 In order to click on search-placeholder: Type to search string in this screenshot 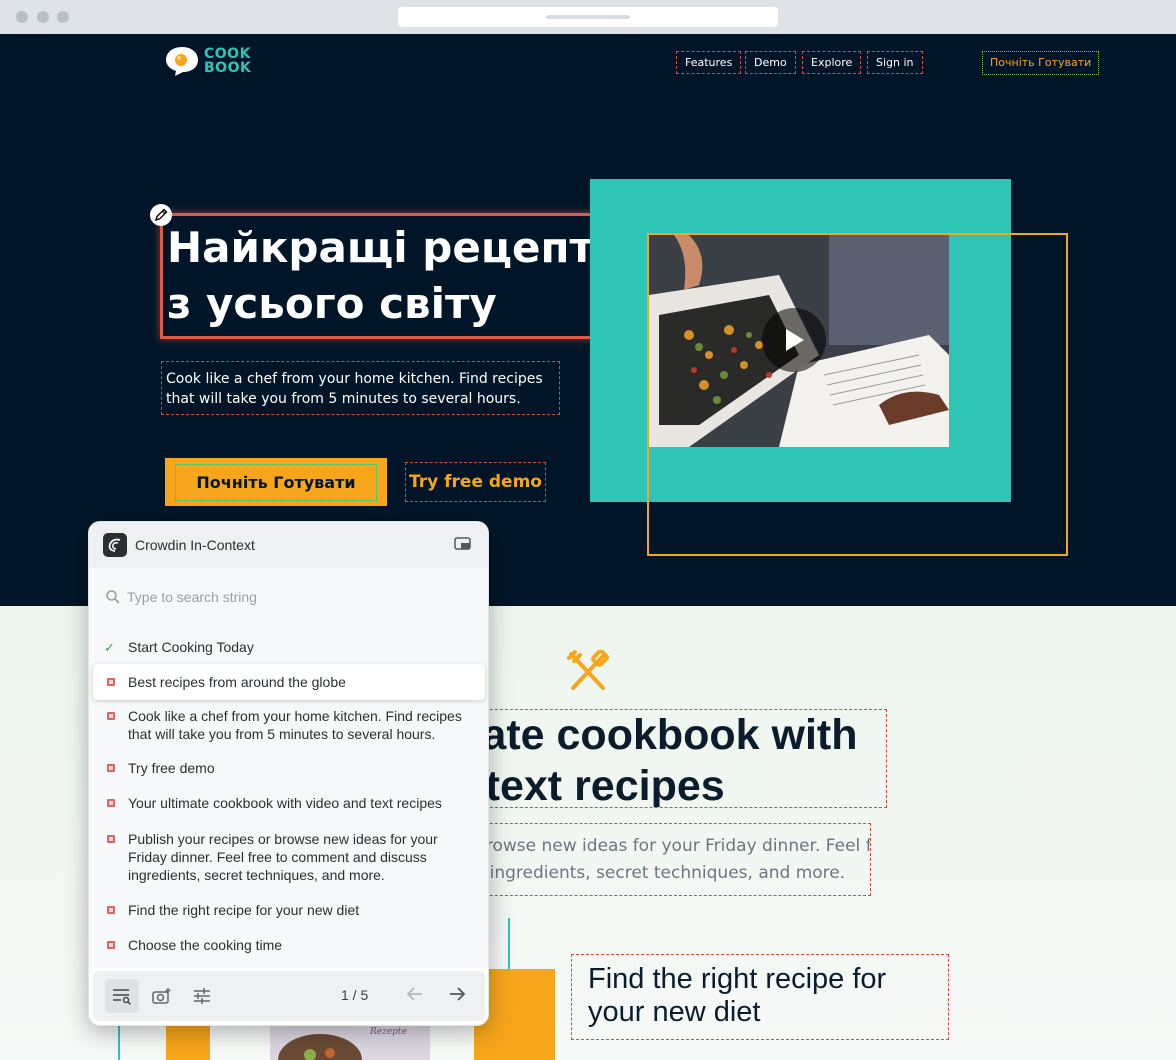, I will do `click(192, 597)`.